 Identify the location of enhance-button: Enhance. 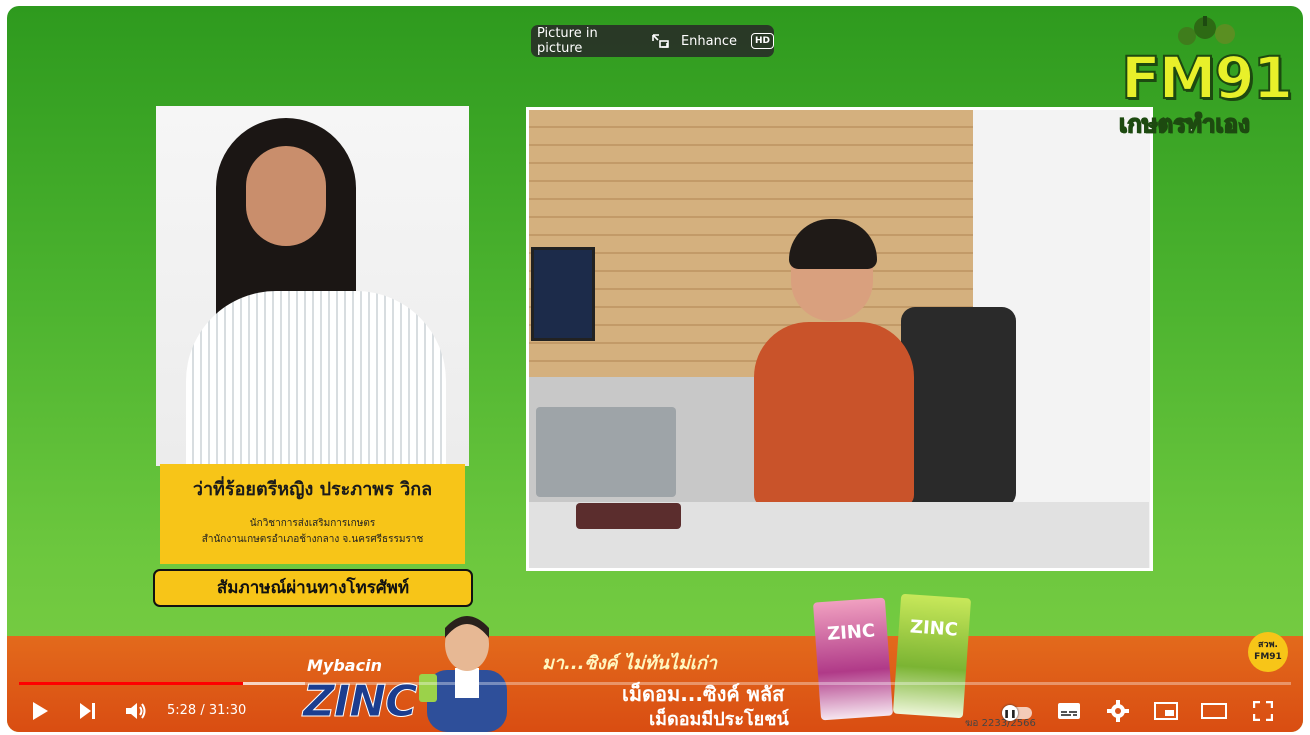
(709, 41).